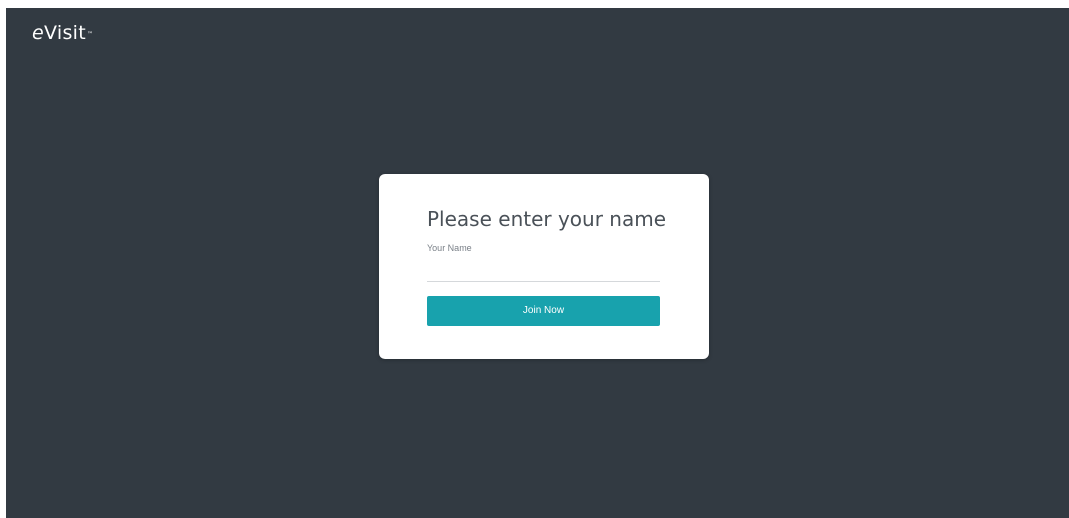  What do you see at coordinates (38, 33) in the screenshot?
I see `logo-e: e` at bounding box center [38, 33].